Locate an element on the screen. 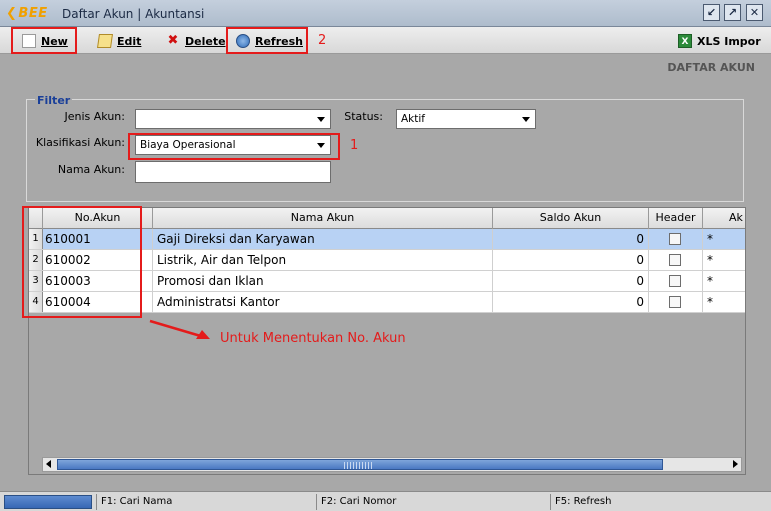  annotation-number-2: 2 is located at coordinates (322, 40).